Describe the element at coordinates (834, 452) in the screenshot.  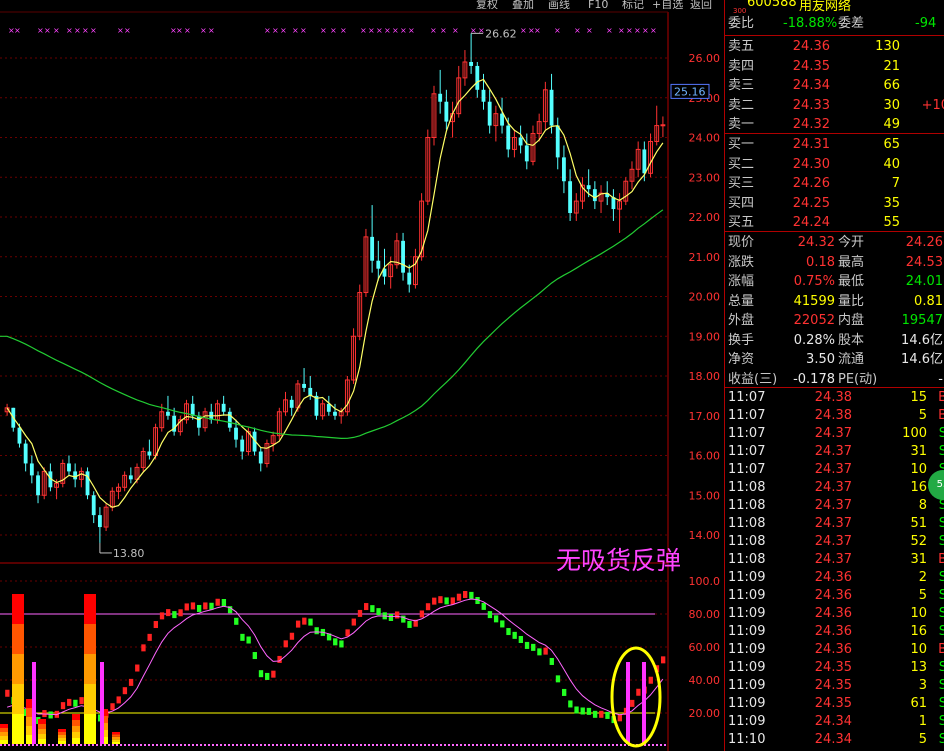
I see `tick-row: 11:07 24.37 31 S` at that location.